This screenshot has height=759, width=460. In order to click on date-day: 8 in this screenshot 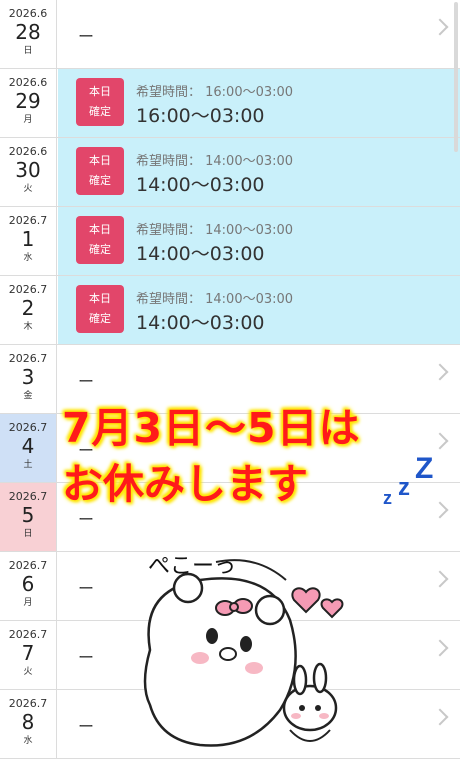, I will do `click(28, 722)`.